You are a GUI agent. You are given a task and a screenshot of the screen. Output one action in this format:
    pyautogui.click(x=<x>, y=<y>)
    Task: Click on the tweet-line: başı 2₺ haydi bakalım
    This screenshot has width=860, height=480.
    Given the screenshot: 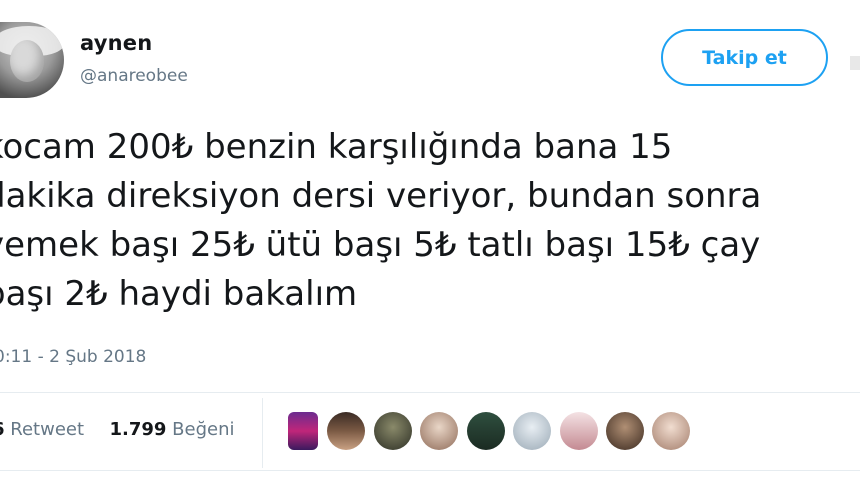 What is the action you would take?
    pyautogui.click(x=179, y=294)
    